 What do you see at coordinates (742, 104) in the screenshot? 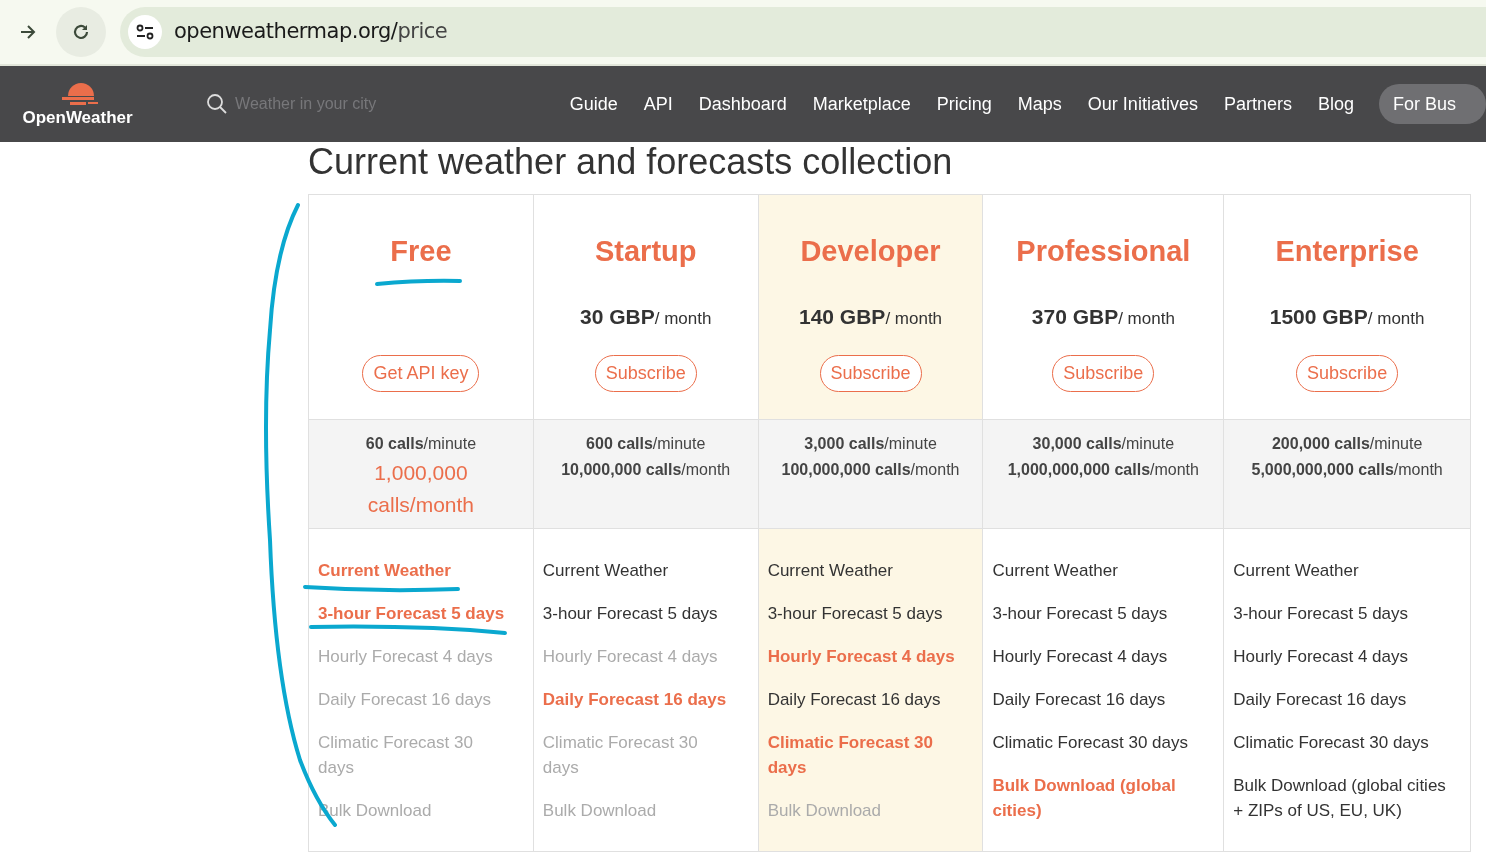
I see `nav-link: Dashboard` at bounding box center [742, 104].